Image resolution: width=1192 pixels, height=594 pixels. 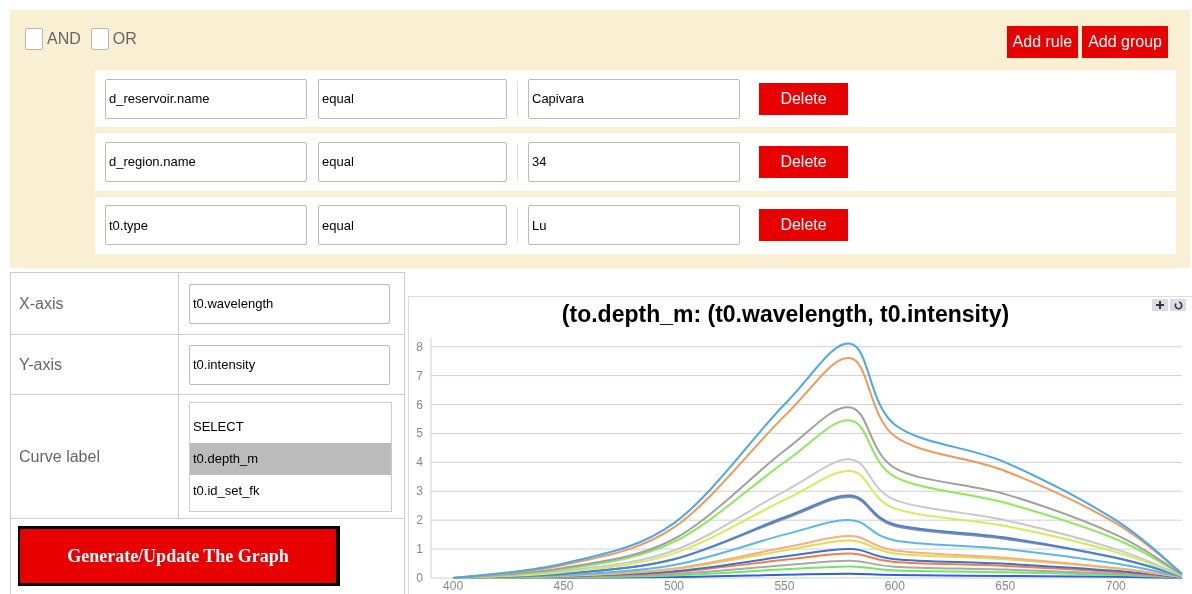 What do you see at coordinates (419, 549) in the screenshot?
I see `y-tick-label: 1` at bounding box center [419, 549].